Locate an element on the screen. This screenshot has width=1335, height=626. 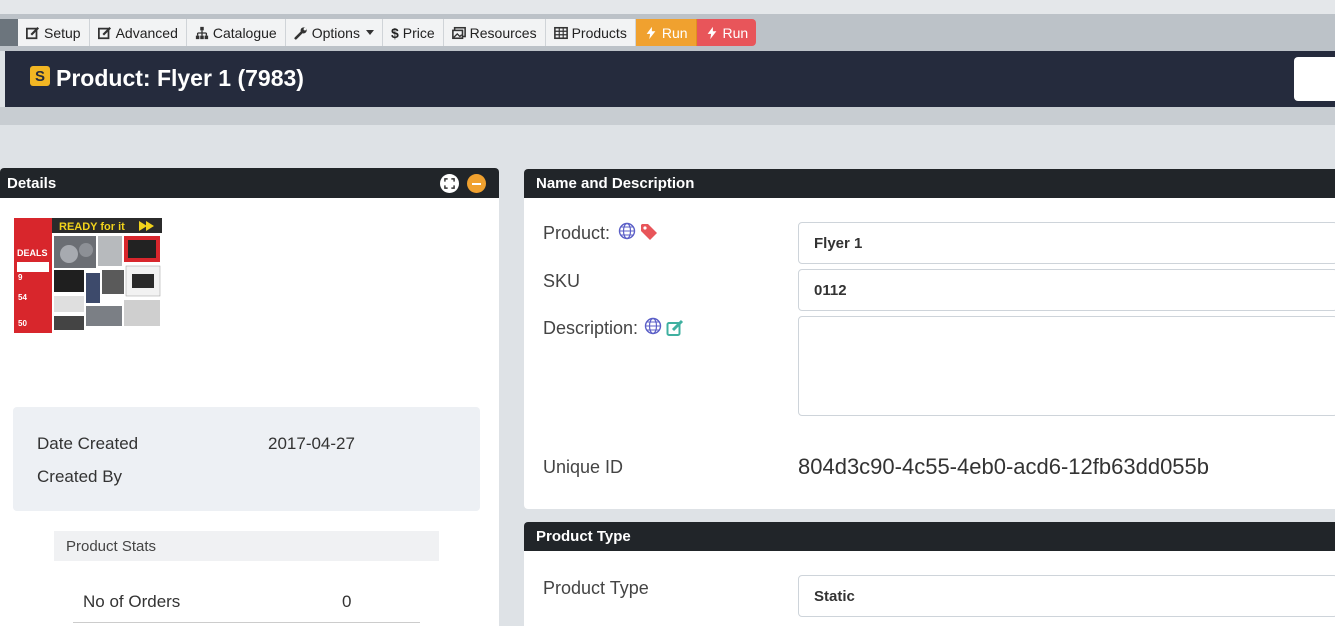
products-button: Products is located at coordinates (590, 32).